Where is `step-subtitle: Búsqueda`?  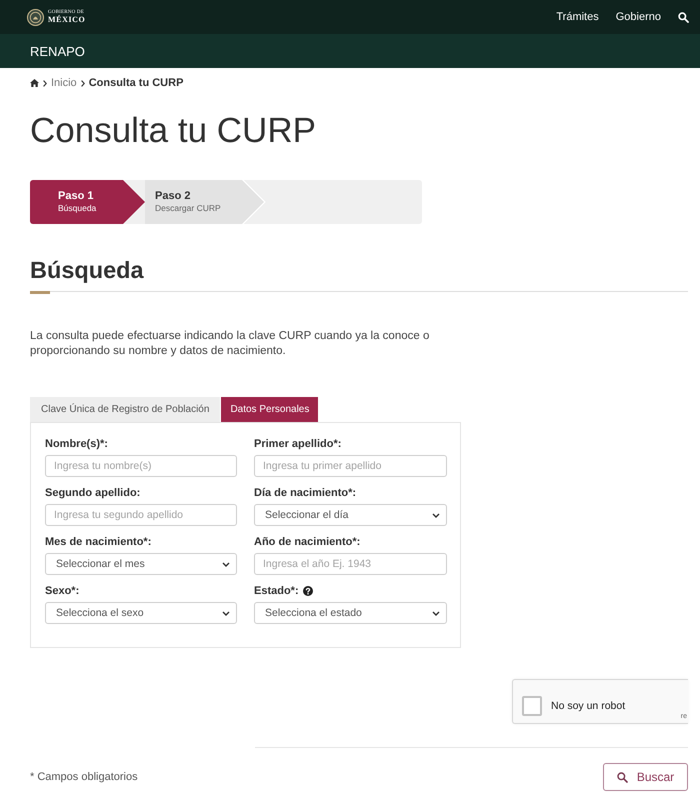
step-subtitle: Búsqueda is located at coordinates (77, 208).